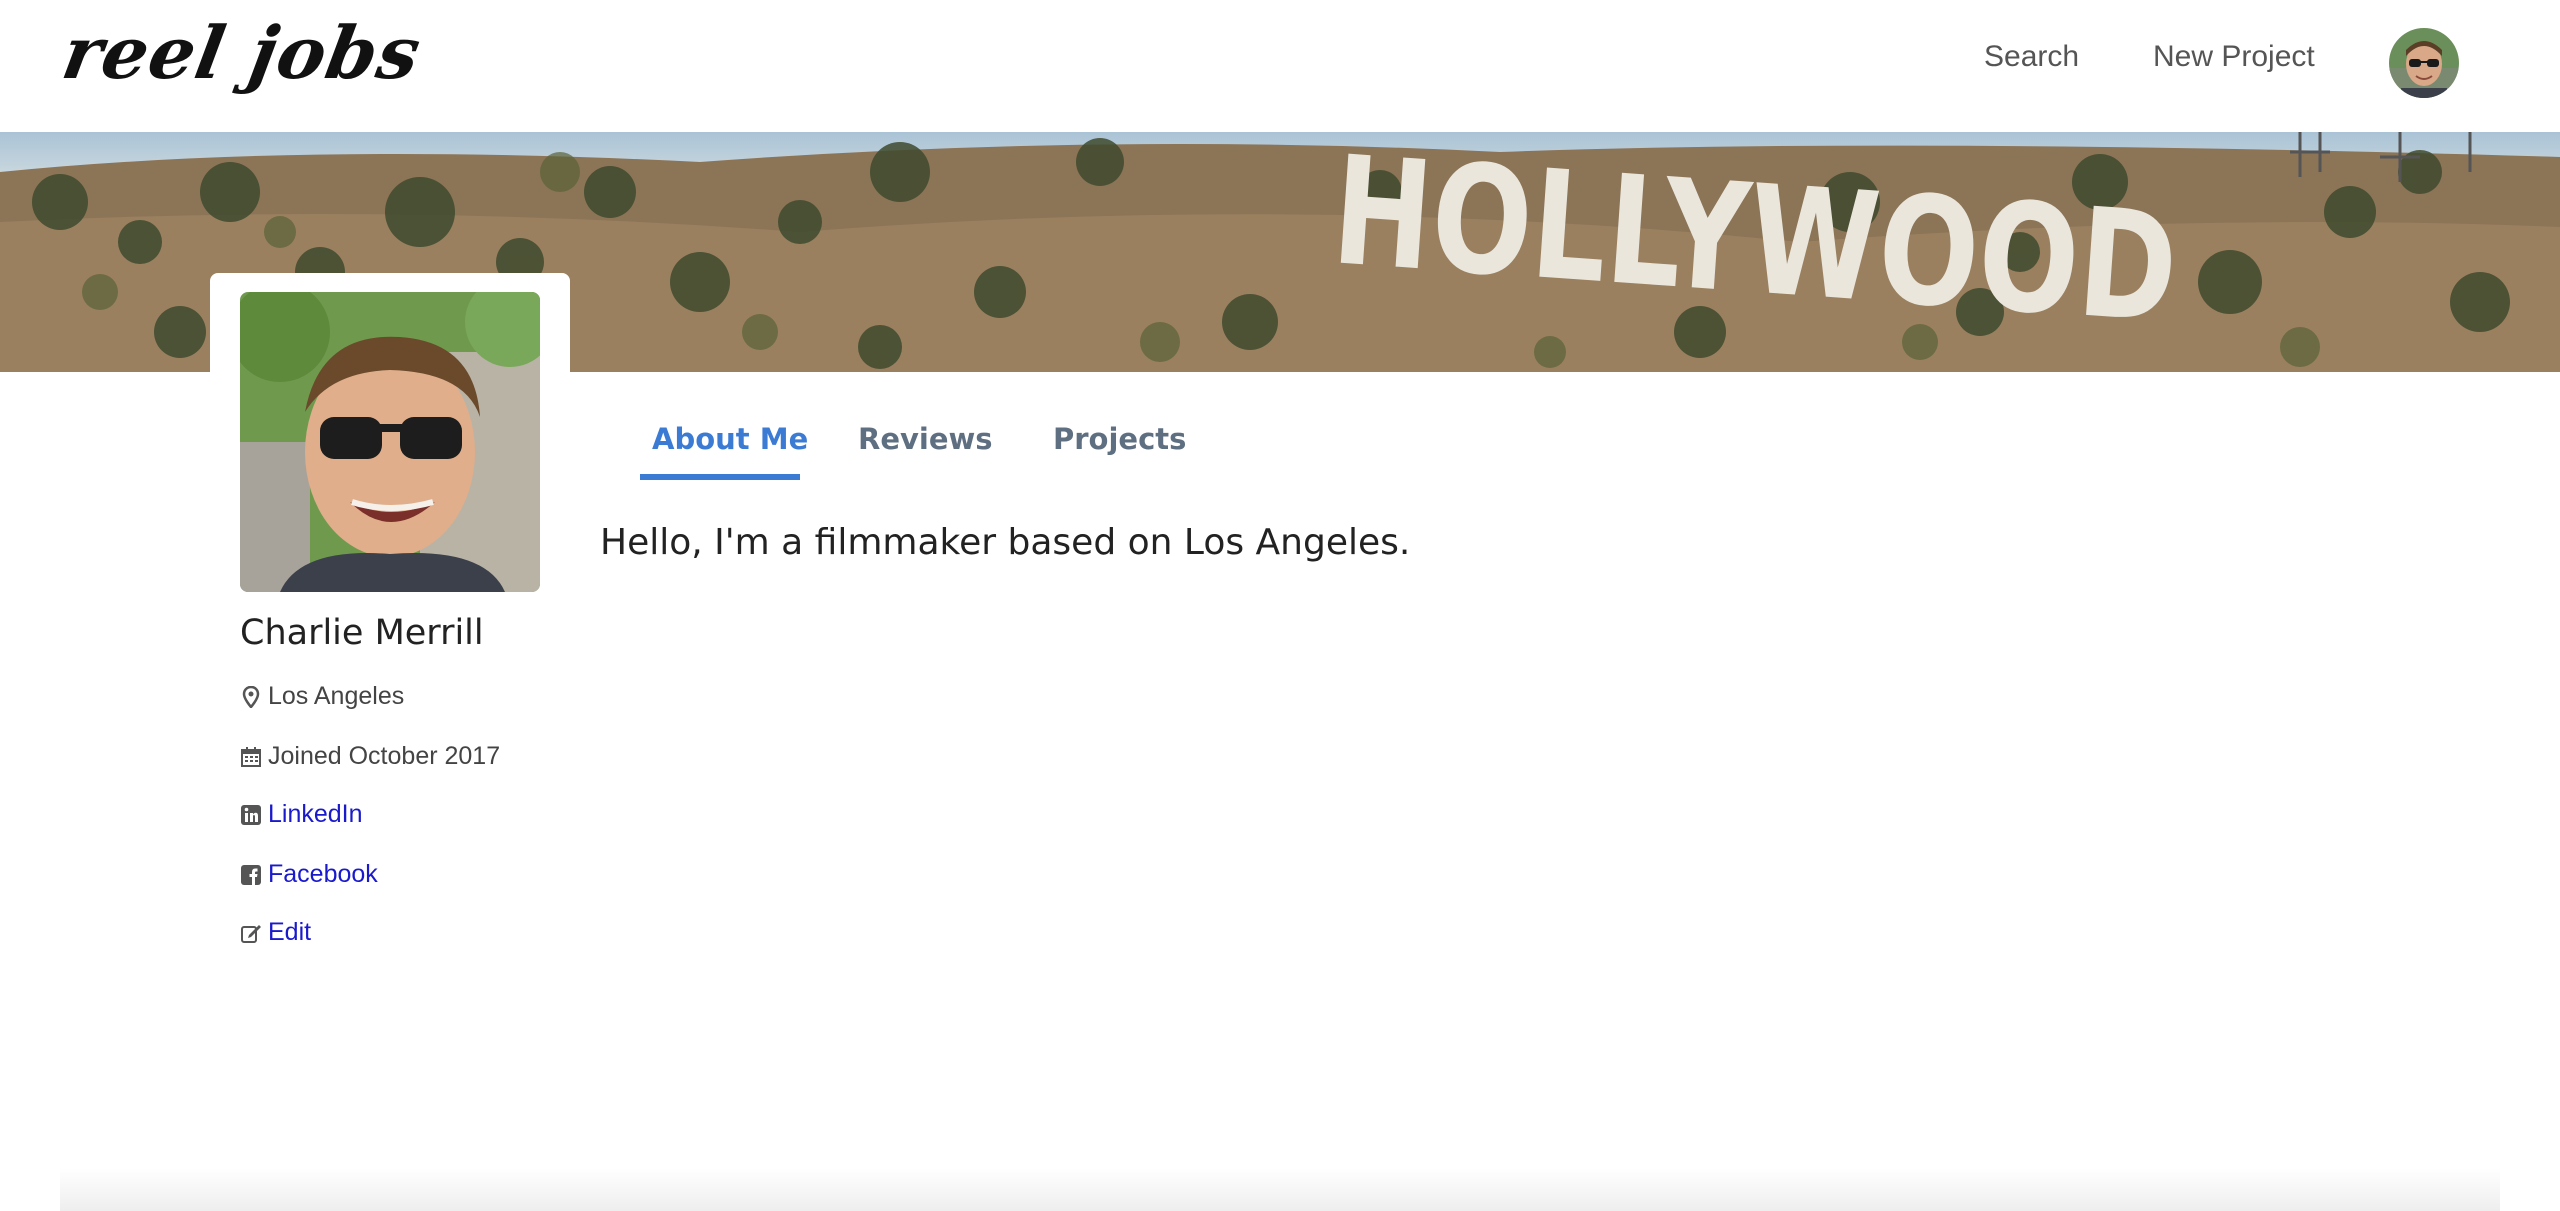  What do you see at coordinates (1280, 1189) in the screenshot?
I see `footer-shadow` at bounding box center [1280, 1189].